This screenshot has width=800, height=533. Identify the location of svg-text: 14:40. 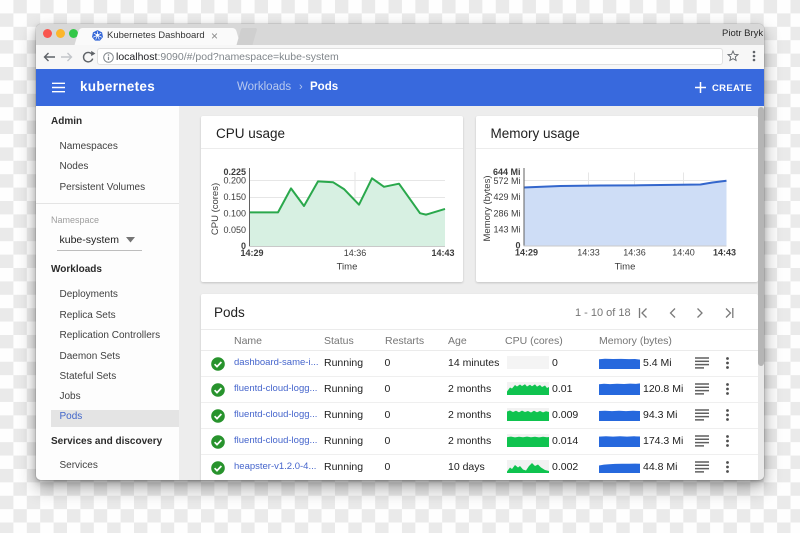
(683, 252).